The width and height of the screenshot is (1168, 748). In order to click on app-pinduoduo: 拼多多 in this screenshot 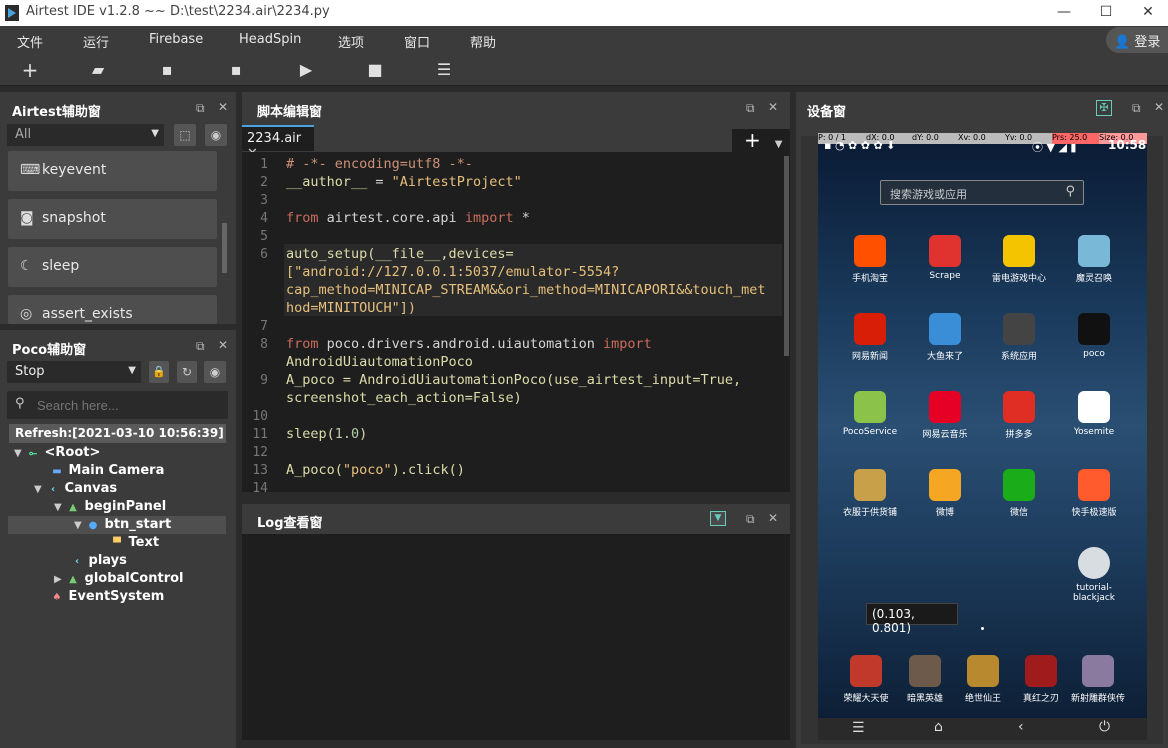, I will do `click(1019, 415)`.